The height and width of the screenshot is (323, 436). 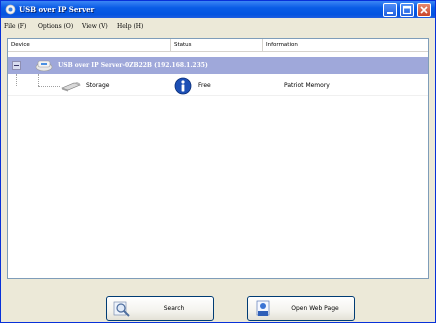 I want to click on maximize-icon, so click(x=407, y=10).